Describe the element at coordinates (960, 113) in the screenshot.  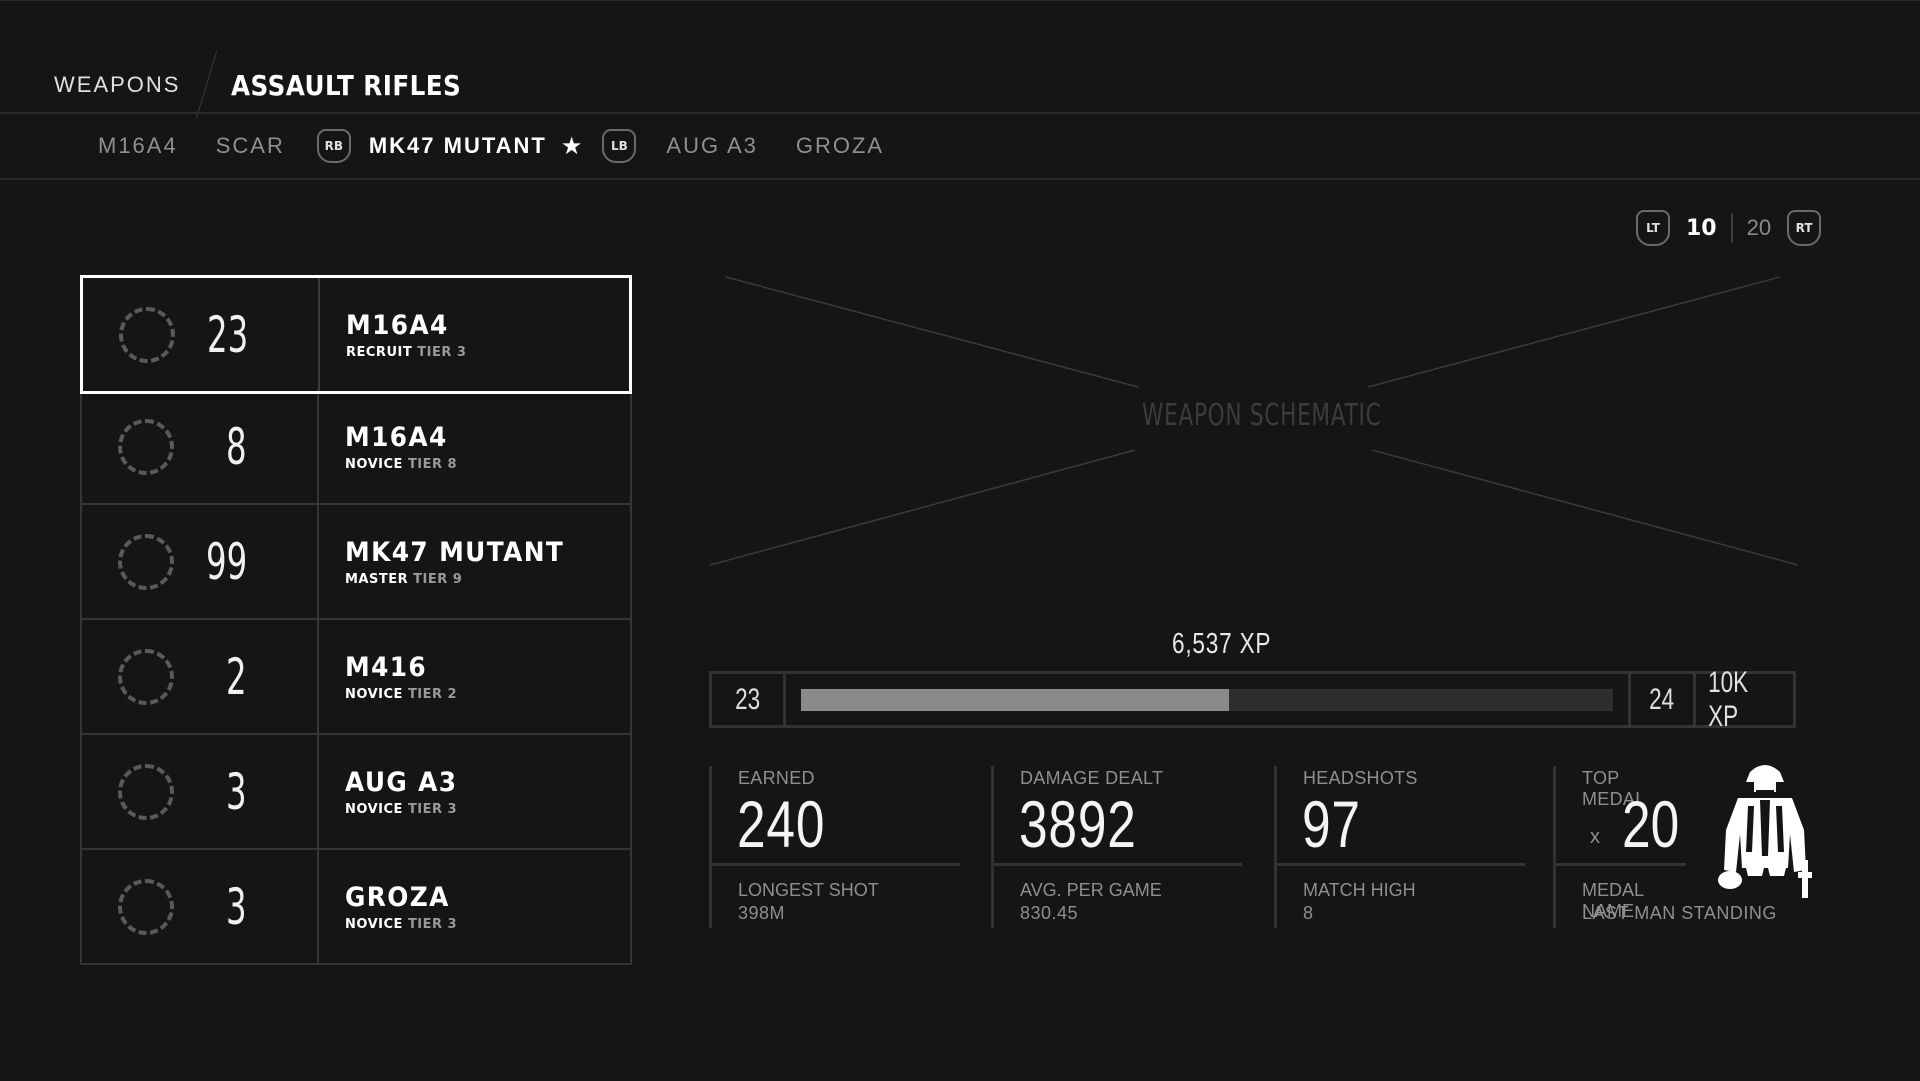
I see `header-divider` at that location.